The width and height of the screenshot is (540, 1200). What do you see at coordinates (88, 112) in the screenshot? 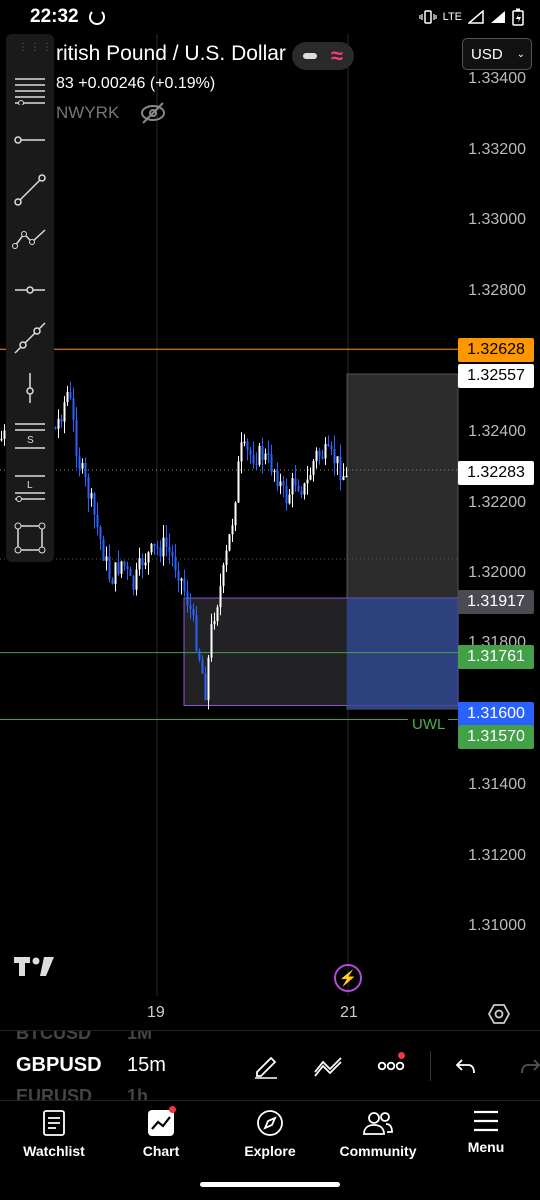
I see `exchange-label: NWYRK` at bounding box center [88, 112].